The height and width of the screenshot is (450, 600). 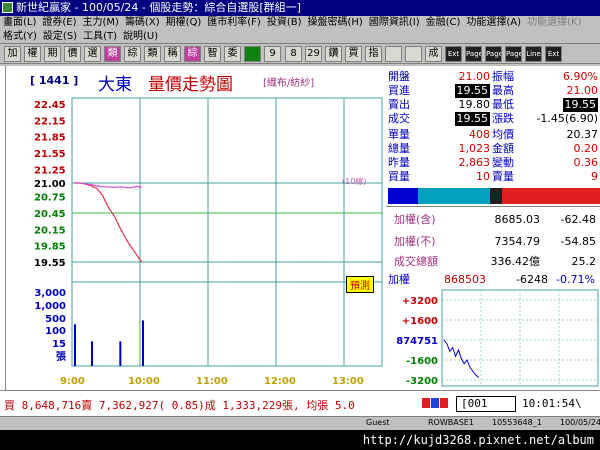 I want to click on menu-item-menu1-0: 畫面(L), so click(x=19, y=23).